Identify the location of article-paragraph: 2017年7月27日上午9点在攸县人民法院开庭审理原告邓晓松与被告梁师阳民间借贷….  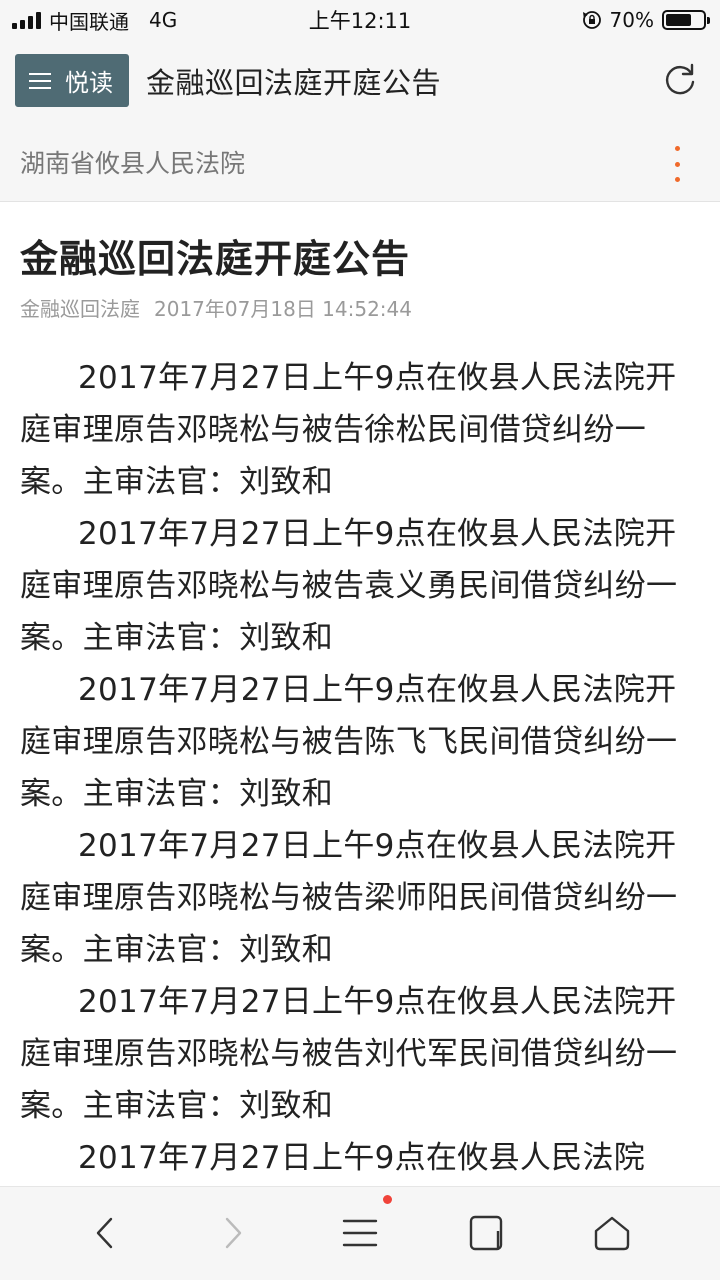
(349, 898).